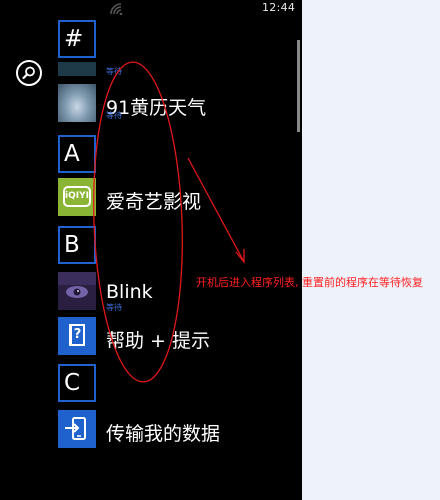  I want to click on scrollbar, so click(298, 86).